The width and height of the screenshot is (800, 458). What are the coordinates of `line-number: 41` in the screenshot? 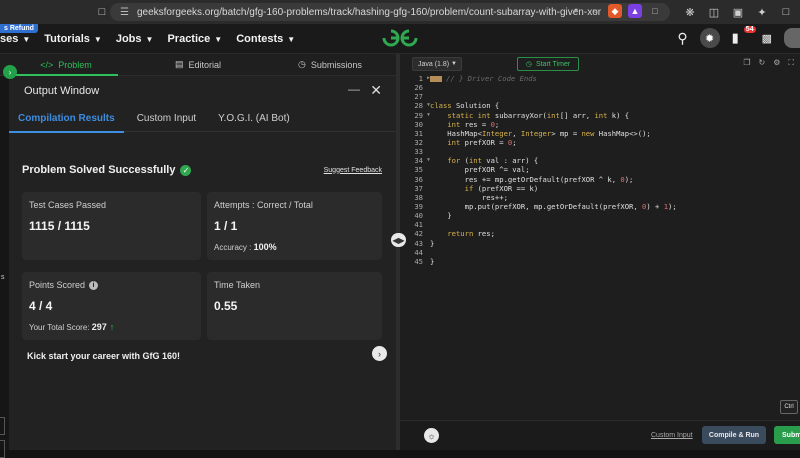 It's located at (418, 225).